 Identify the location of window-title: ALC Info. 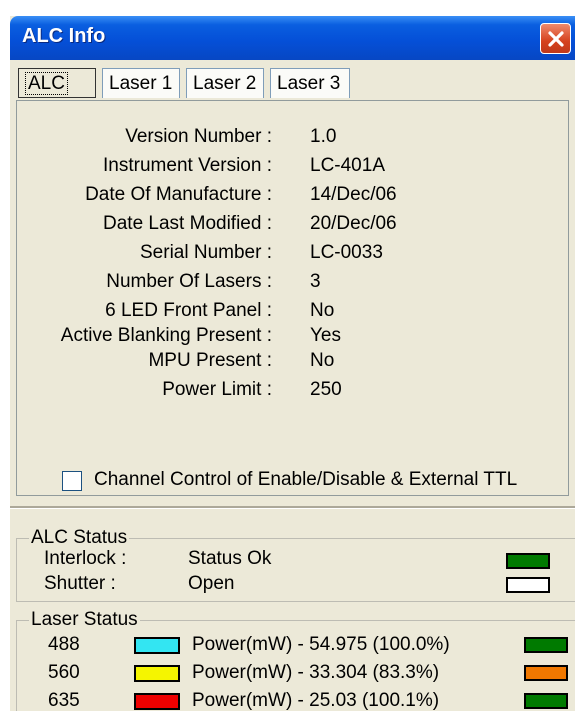
(64, 36).